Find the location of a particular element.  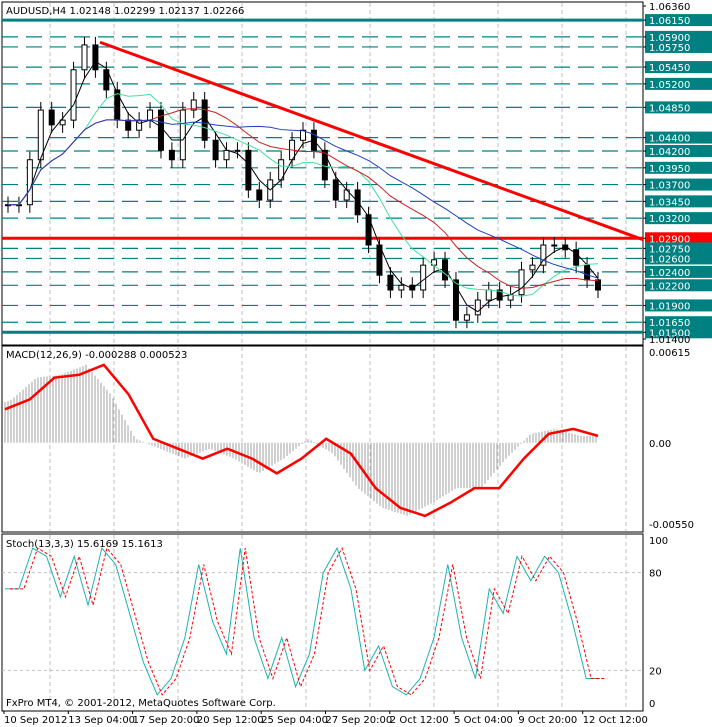

price-label: 1.01400 is located at coordinates (669, 340).